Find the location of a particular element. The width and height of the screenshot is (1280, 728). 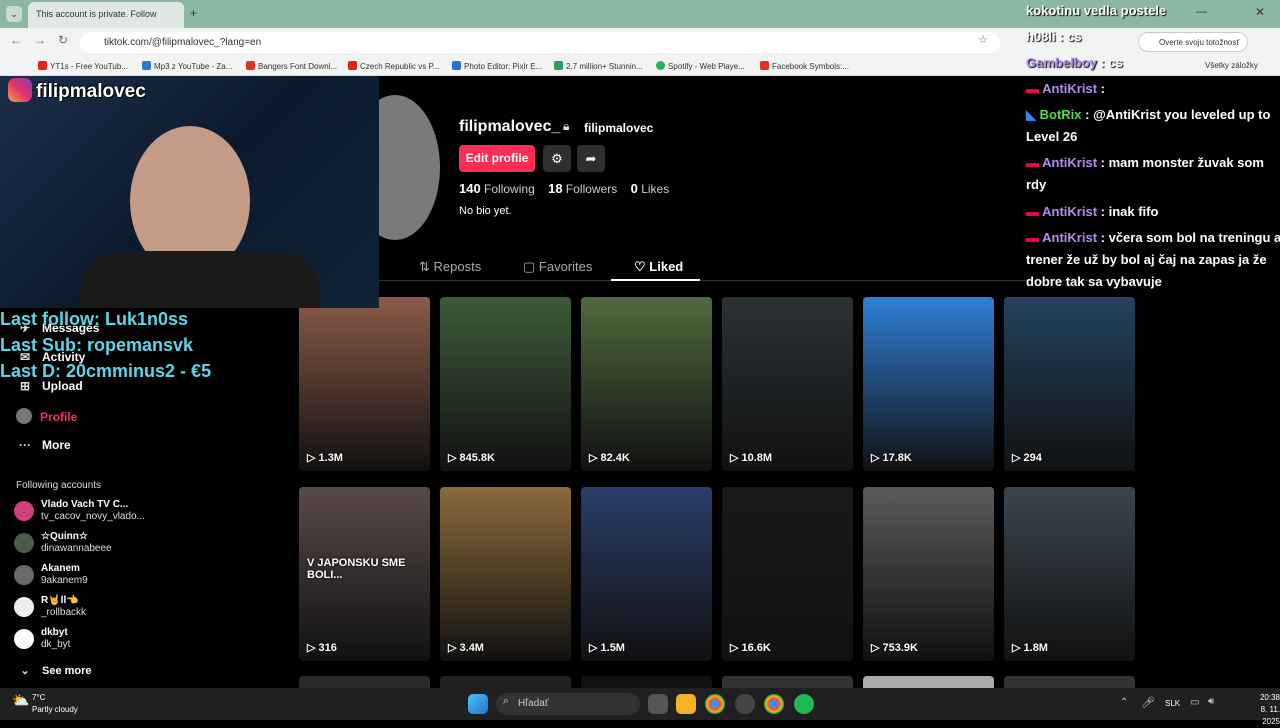

view-count-value: 10.8M is located at coordinates (757, 458).